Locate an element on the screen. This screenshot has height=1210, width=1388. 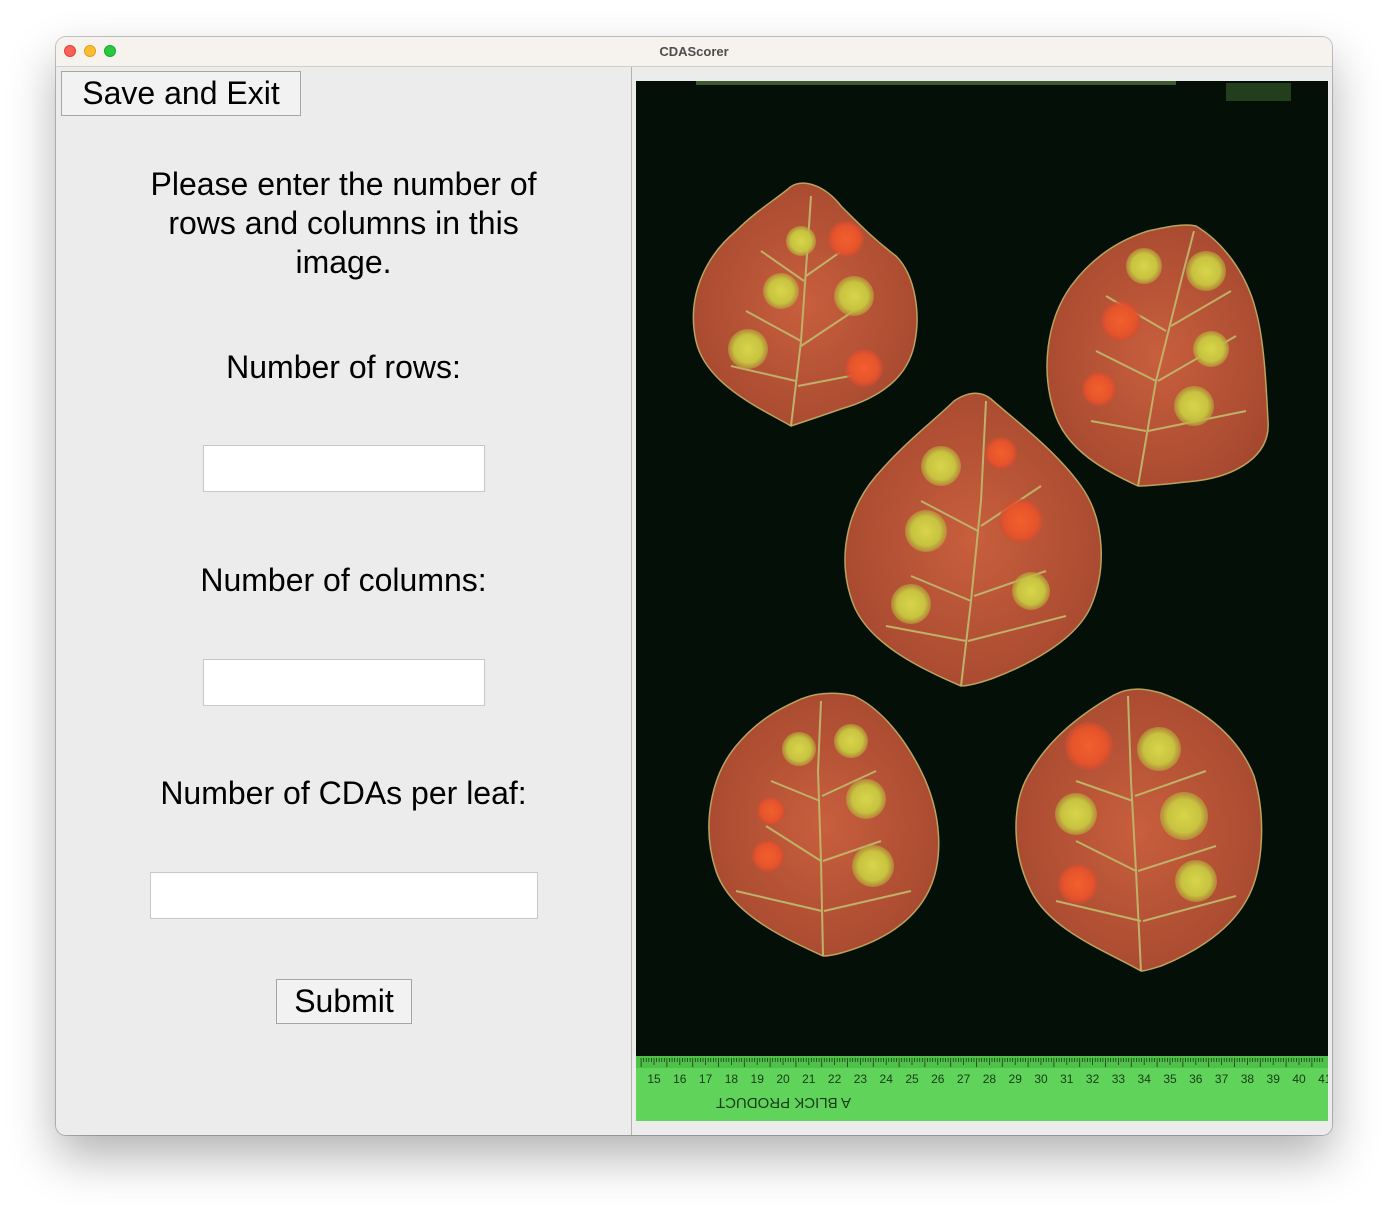
cdas-per-leaf-input is located at coordinates (344, 895).